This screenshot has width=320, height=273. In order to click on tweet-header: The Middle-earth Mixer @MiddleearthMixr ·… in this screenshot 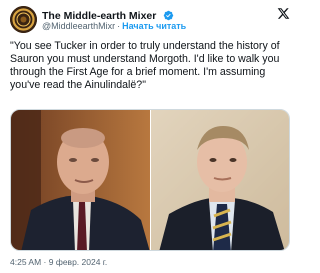, I will do `click(150, 21)`.